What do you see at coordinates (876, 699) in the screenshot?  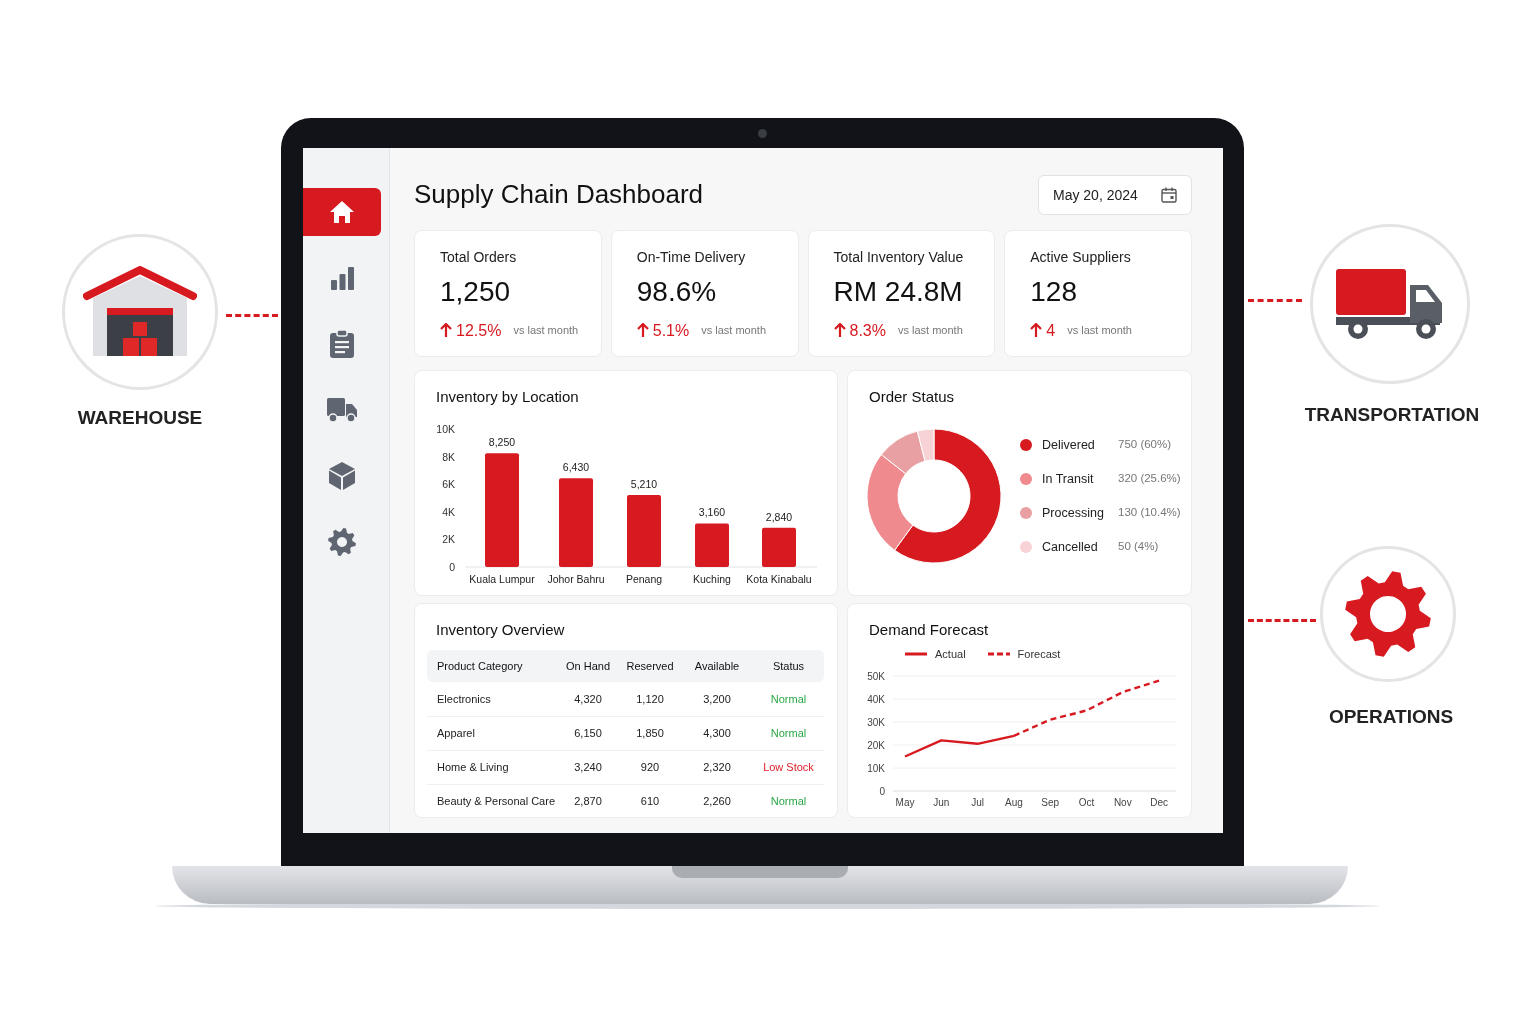 I see `axis-label: 40K` at bounding box center [876, 699].